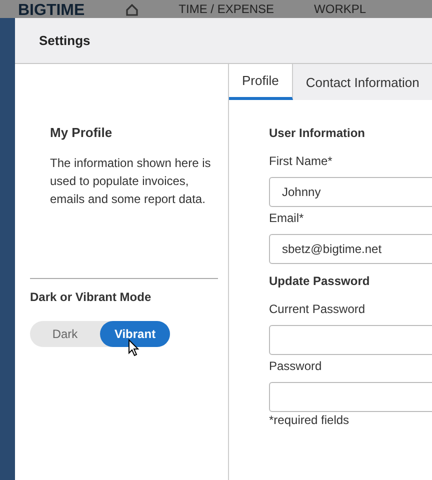 The image size is (432, 480). What do you see at coordinates (226, 9) in the screenshot?
I see `nav-link: TIME / EXPENSE` at bounding box center [226, 9].